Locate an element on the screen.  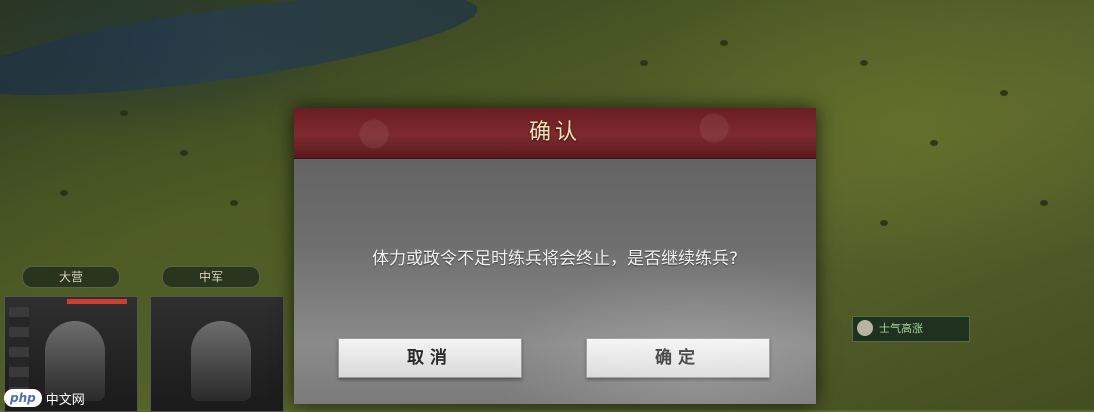
cancel-button: 取消 is located at coordinates (430, 358).